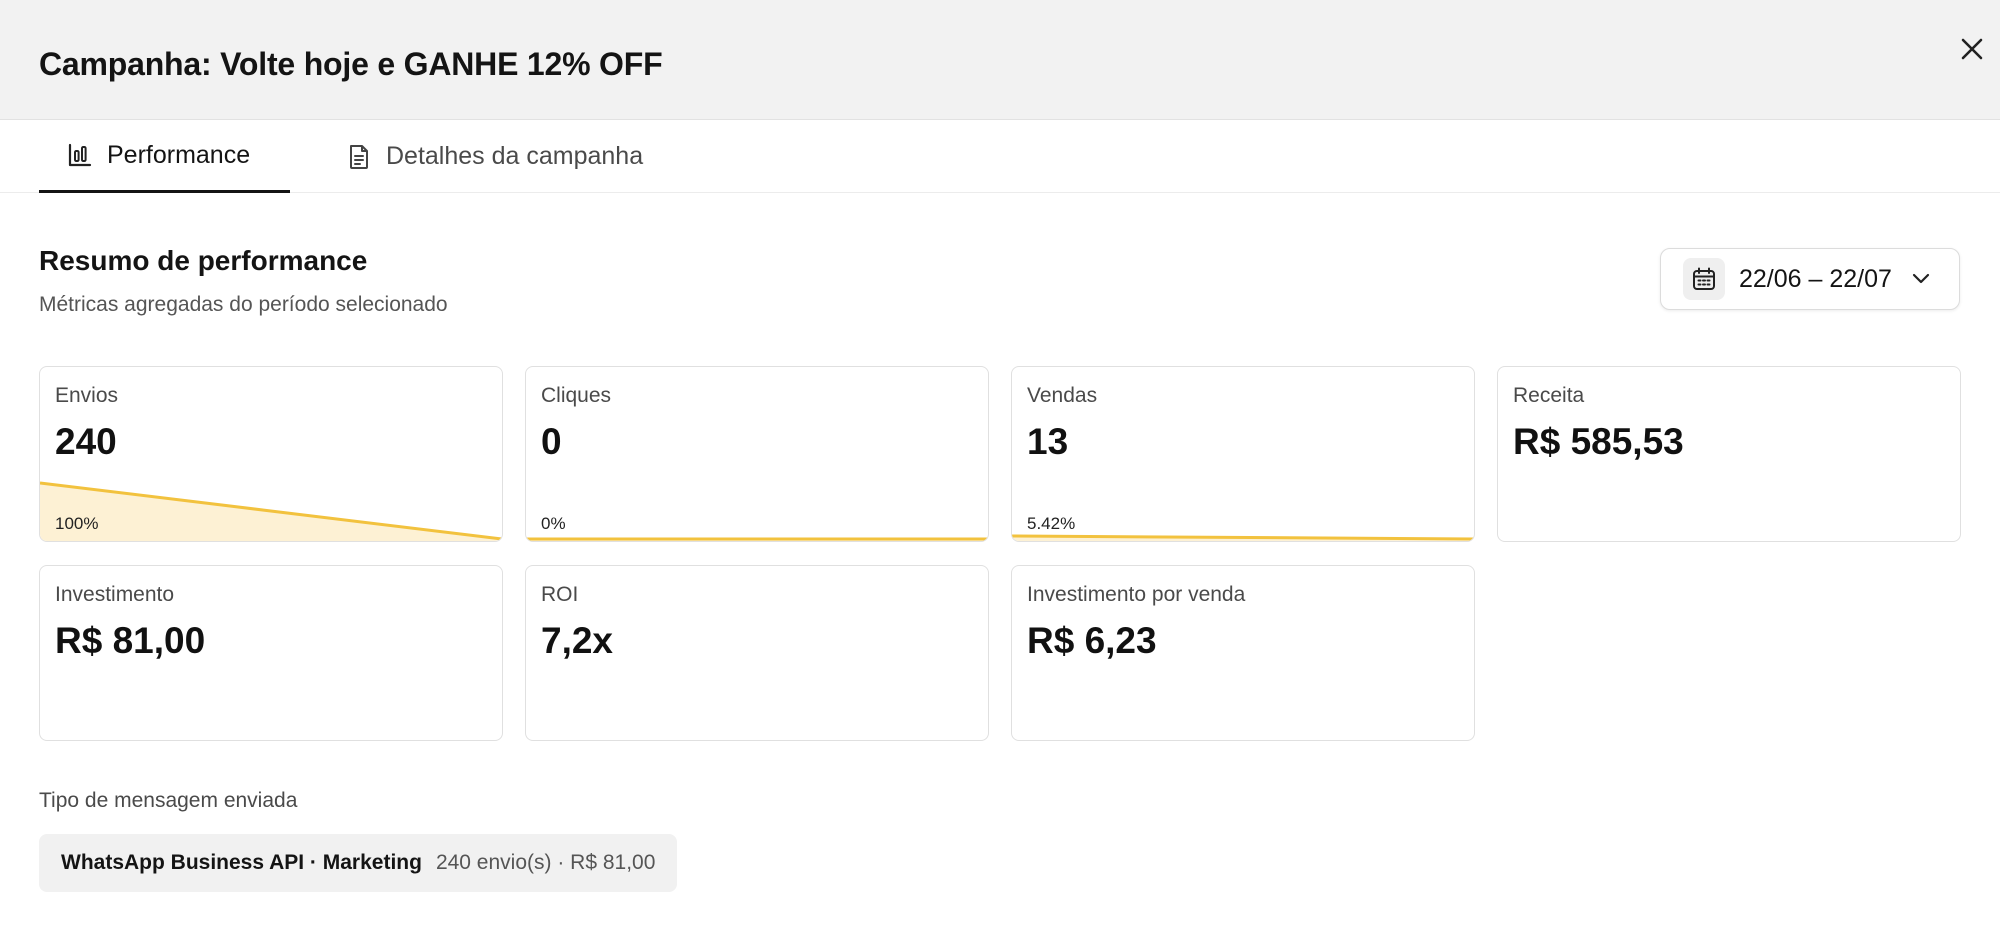 The image size is (2000, 930). Describe the element at coordinates (1598, 441) in the screenshot. I see `metric-value: R$ 585,53` at that location.